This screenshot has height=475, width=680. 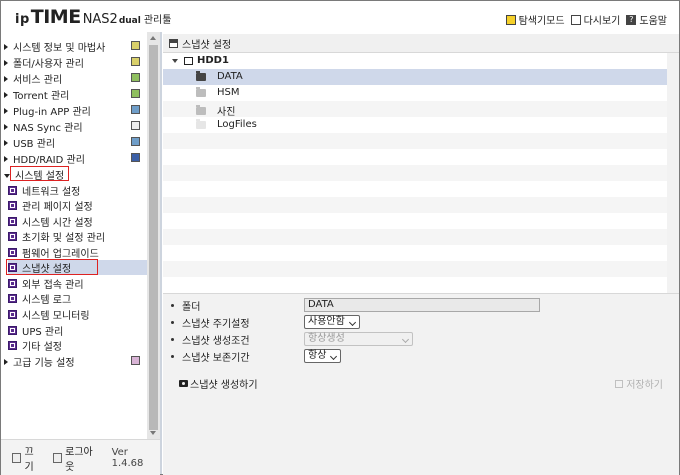 I want to click on highlight-box, so click(x=52, y=267).